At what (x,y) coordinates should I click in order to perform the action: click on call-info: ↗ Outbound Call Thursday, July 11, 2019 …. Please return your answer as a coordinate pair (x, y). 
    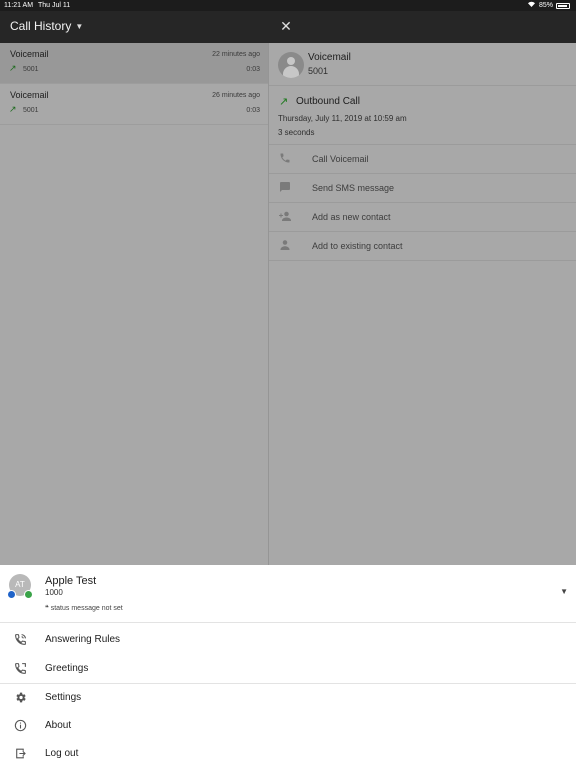
    Looking at the image, I should click on (422, 116).